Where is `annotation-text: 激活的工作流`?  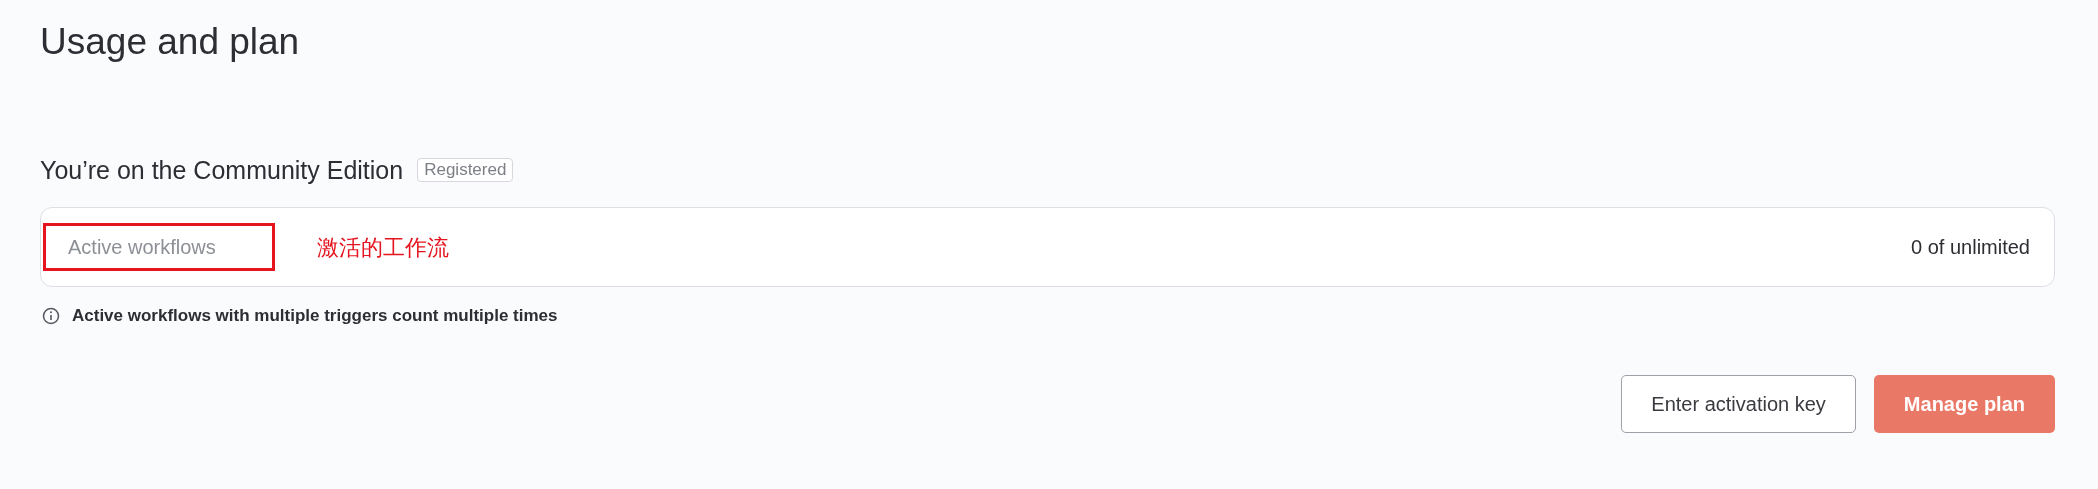
annotation-text: 激活的工作流 is located at coordinates (383, 247).